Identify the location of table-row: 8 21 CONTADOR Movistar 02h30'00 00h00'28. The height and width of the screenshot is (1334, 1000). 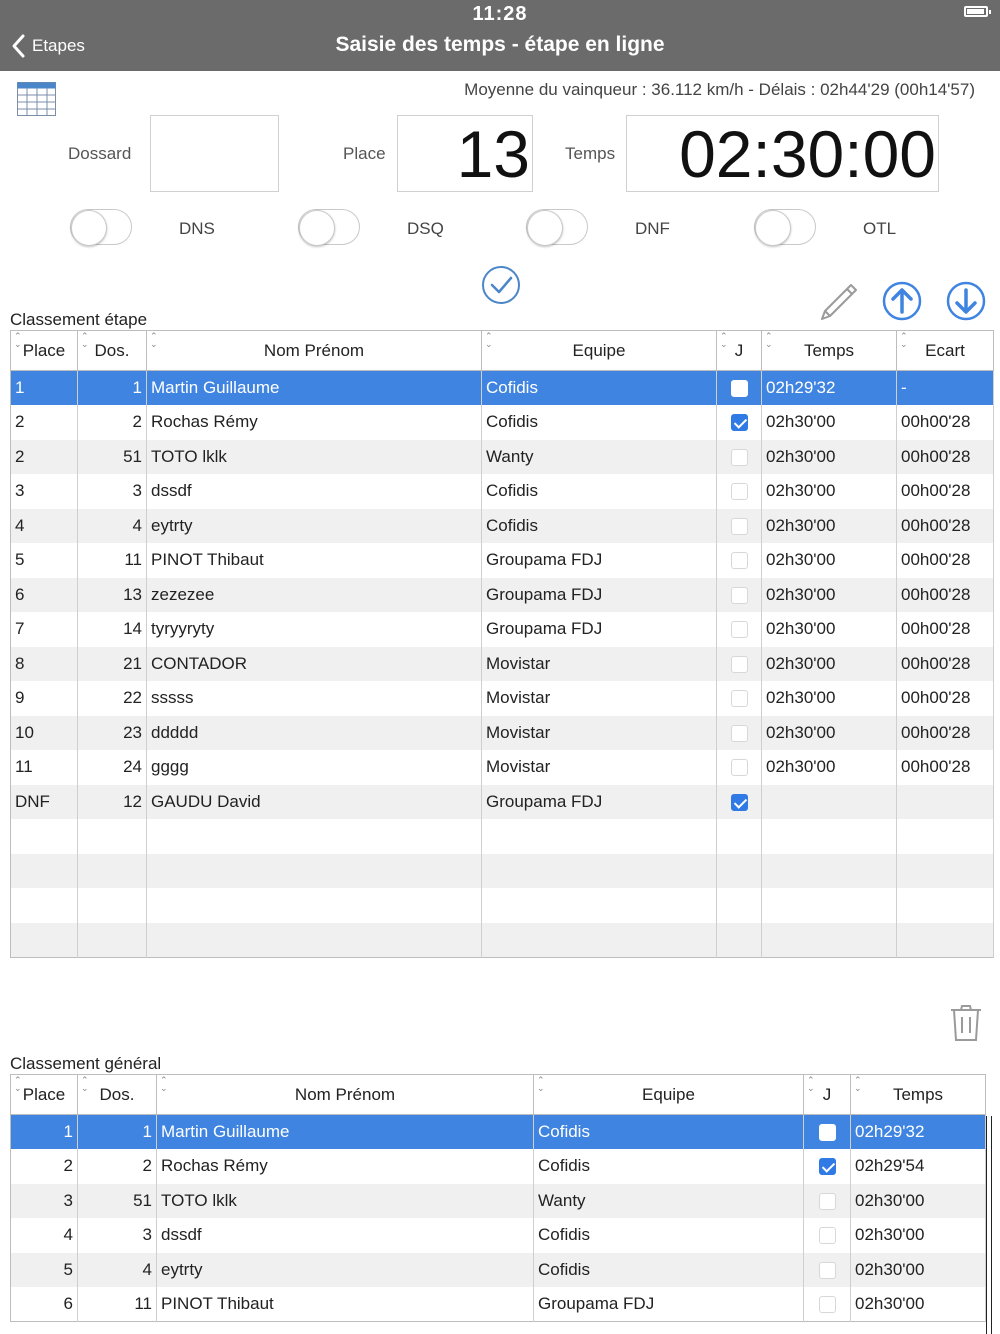
(502, 663).